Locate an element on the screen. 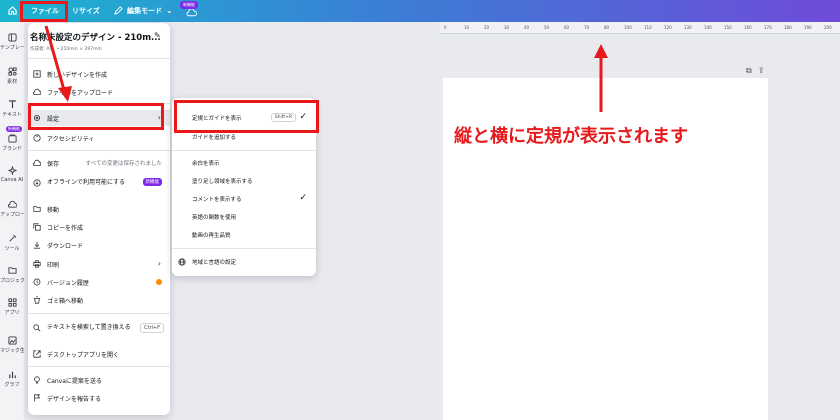 The image size is (840, 420). arrow-to-ruler is located at coordinates (601, 78).